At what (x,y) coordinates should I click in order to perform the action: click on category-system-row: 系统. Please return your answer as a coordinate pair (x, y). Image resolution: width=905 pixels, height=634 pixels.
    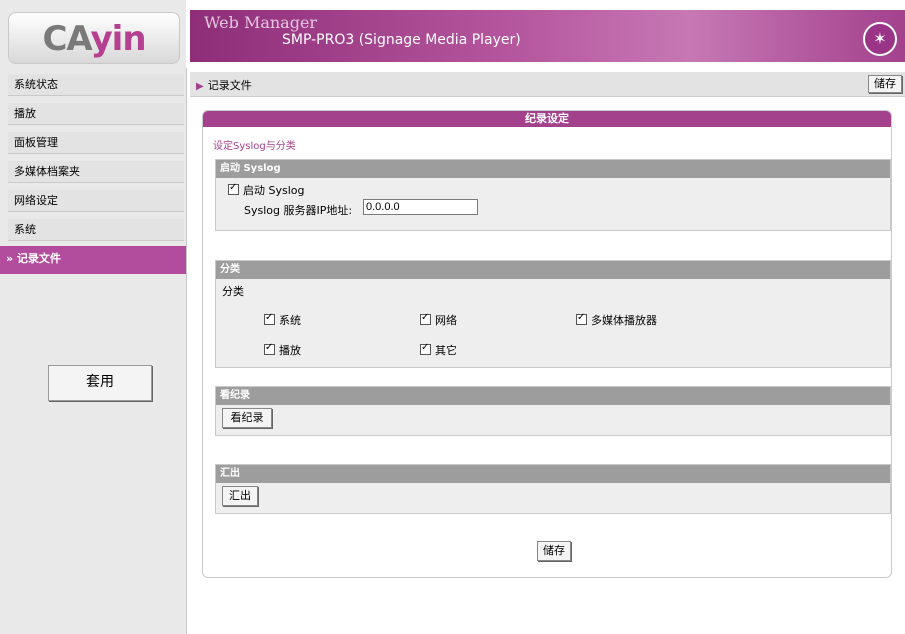
    Looking at the image, I should click on (282, 320).